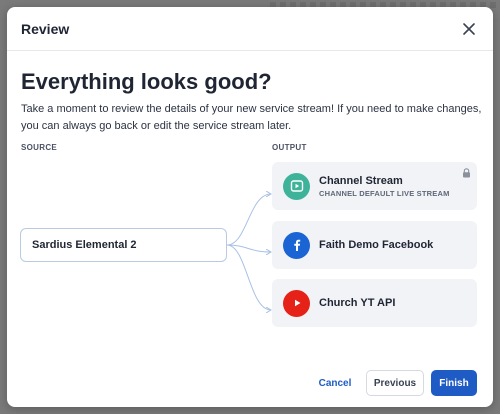  I want to click on modal-header: Review, so click(250, 29).